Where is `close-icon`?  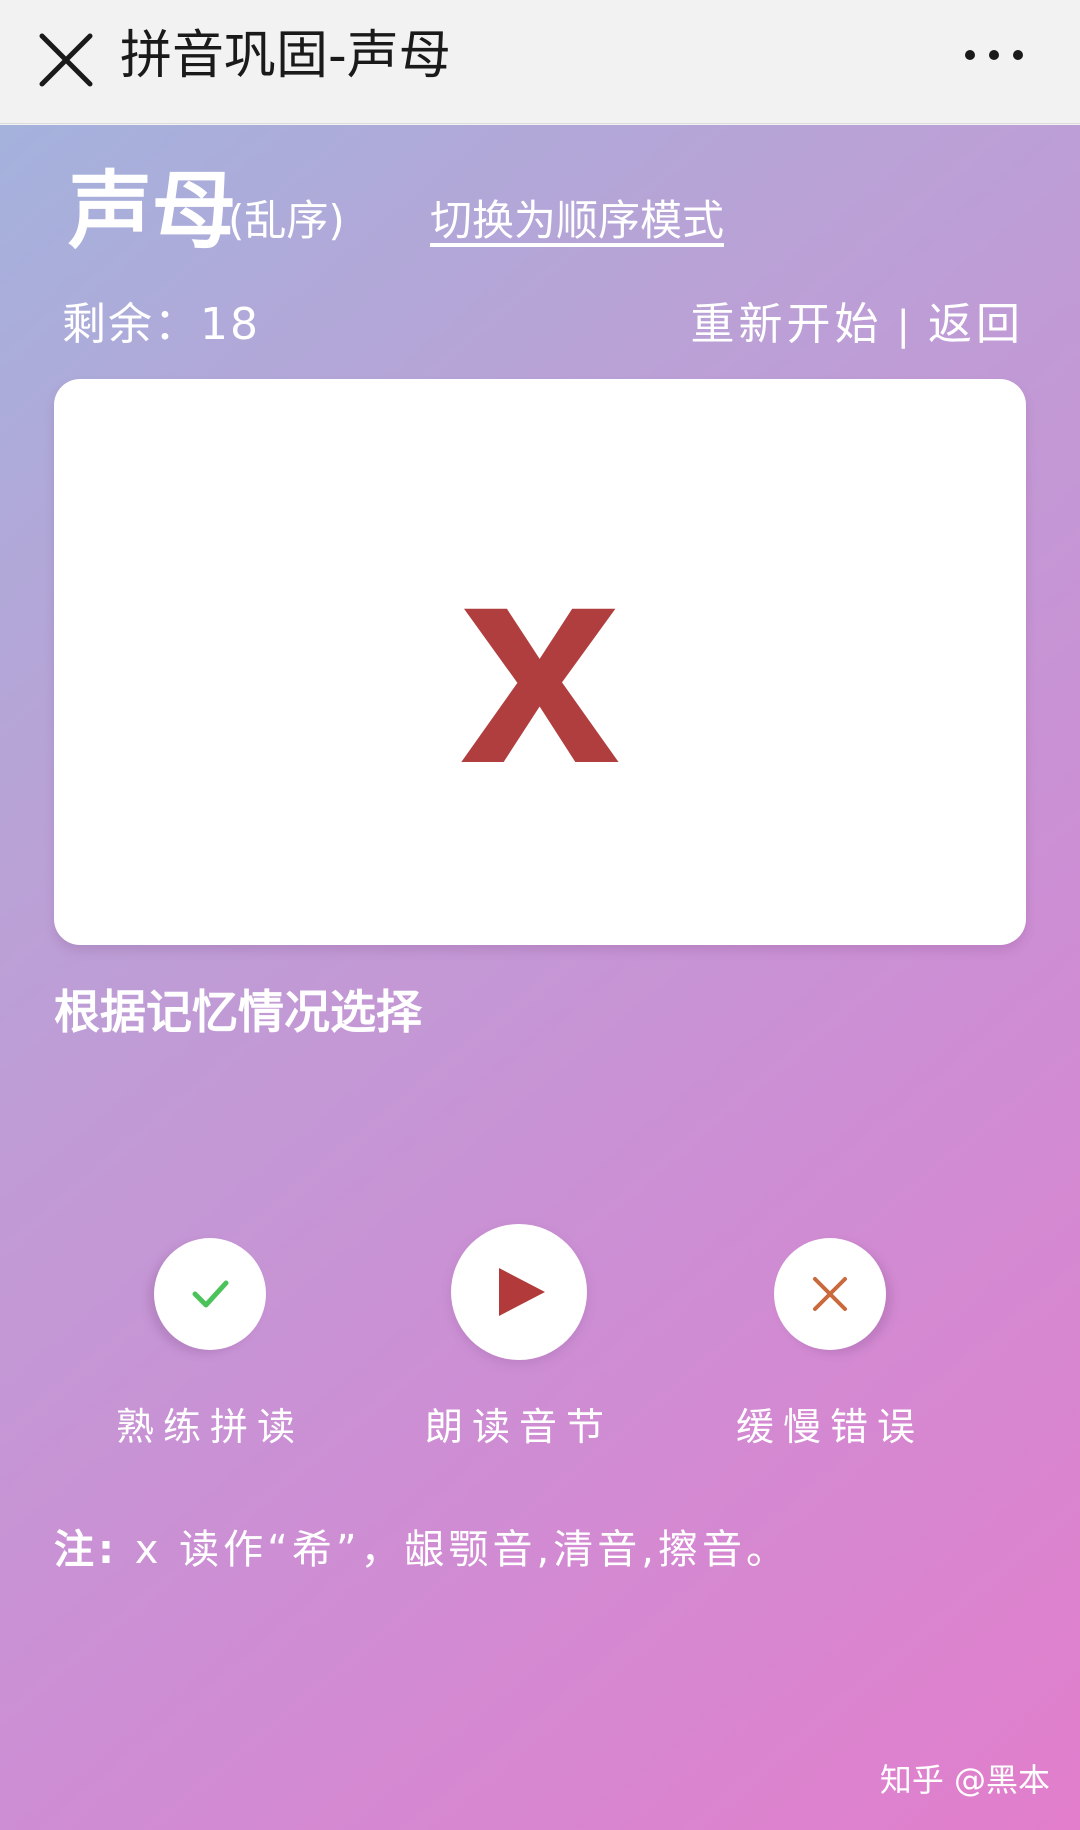
close-icon is located at coordinates (66, 60).